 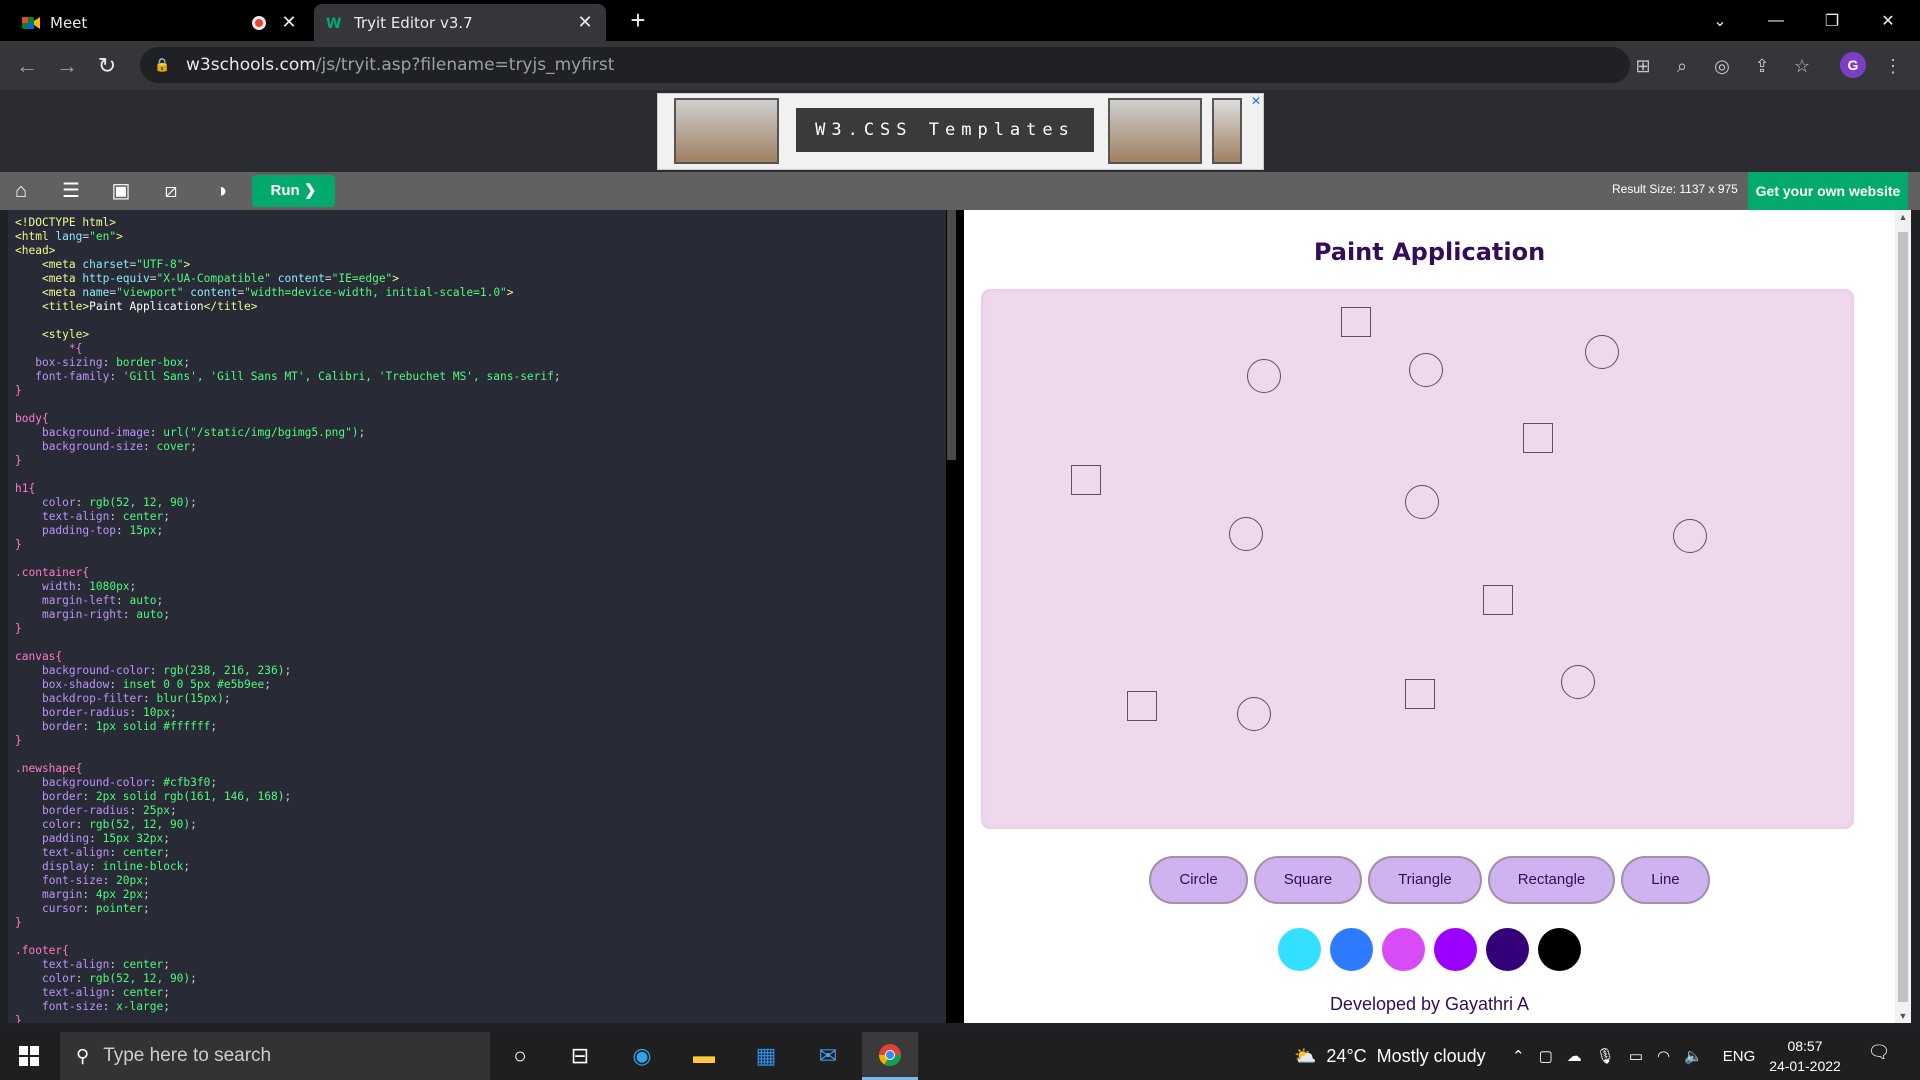 What do you see at coordinates (27, 66) in the screenshot?
I see `back-icon: ←` at bounding box center [27, 66].